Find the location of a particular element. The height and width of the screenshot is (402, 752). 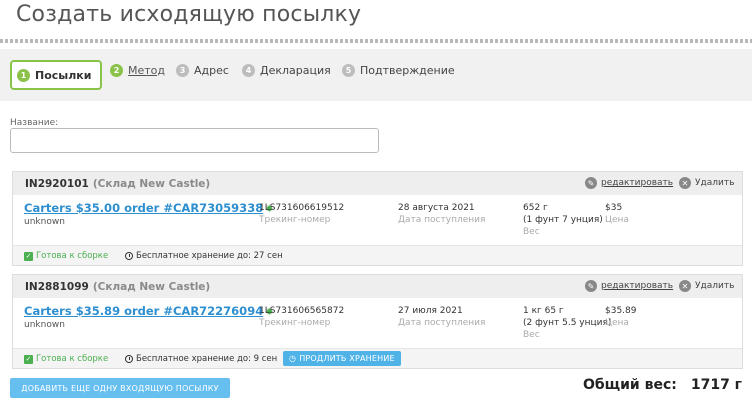

weight-imperial: (1 фунт 7 унция) is located at coordinates (563, 220).